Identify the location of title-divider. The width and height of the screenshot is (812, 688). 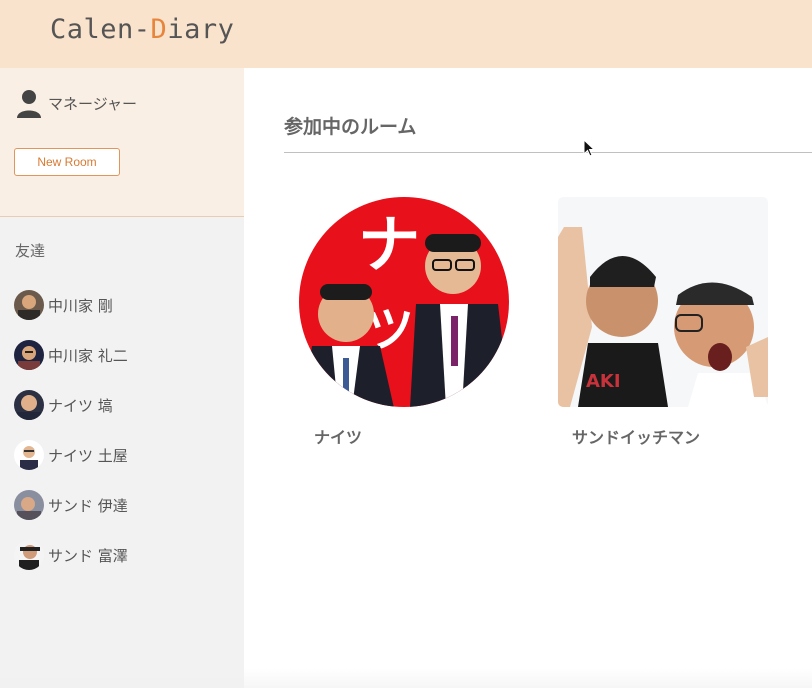
(548, 152).